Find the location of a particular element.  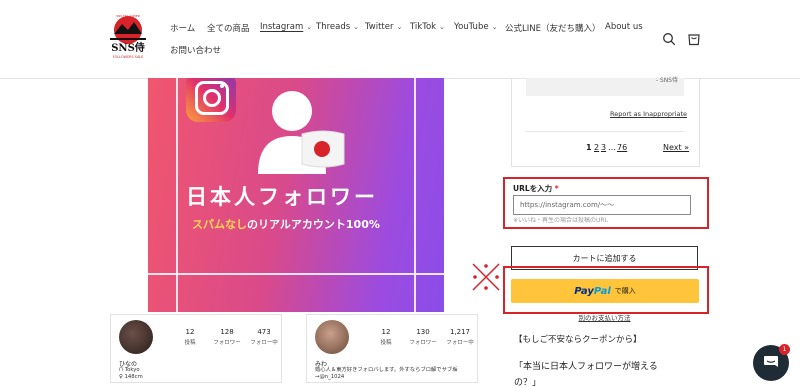

coupon-text: 「本当に日本人フォロワーが増える is located at coordinates (586, 367).